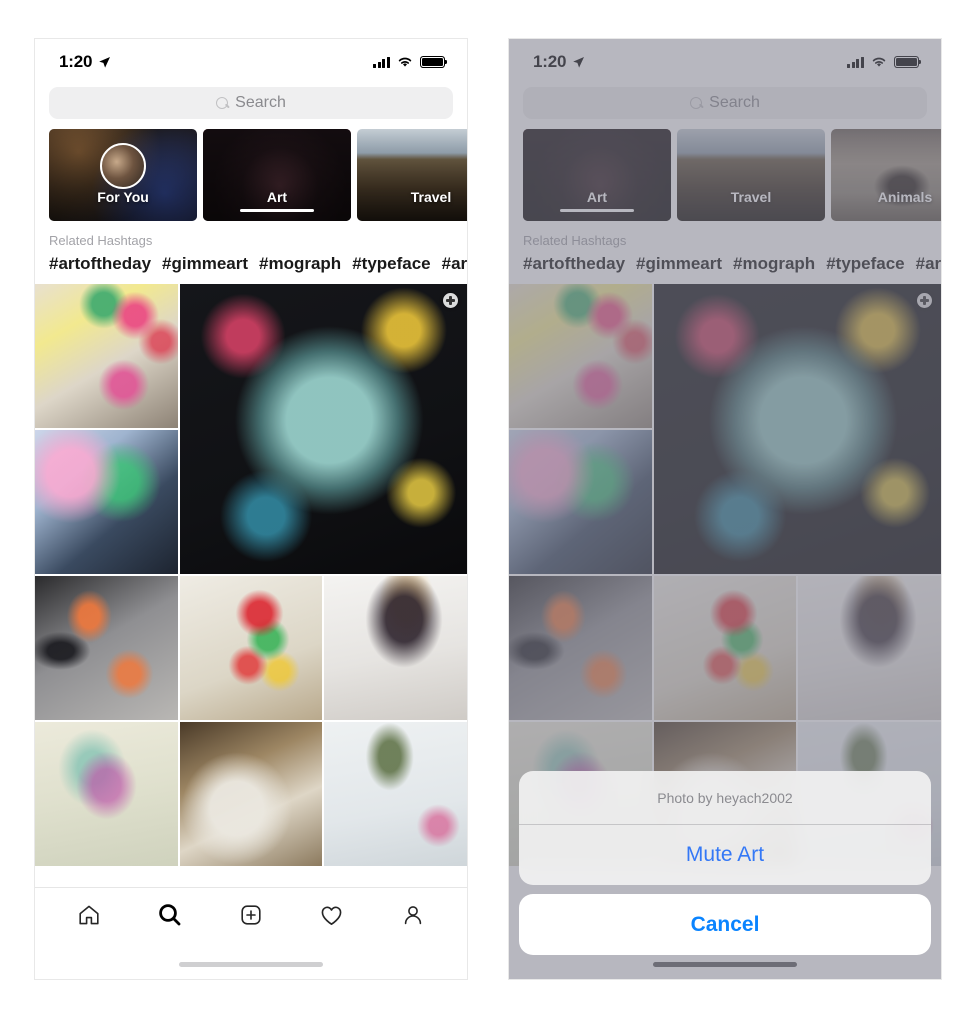 This screenshot has height=1024, width=976. I want to click on status-bar: 1:20, so click(251, 62).